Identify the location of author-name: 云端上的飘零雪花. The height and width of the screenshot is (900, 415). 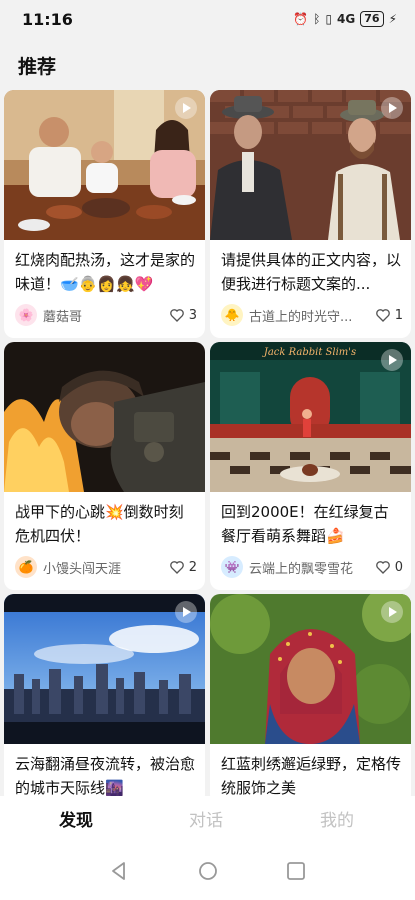
(312, 567).